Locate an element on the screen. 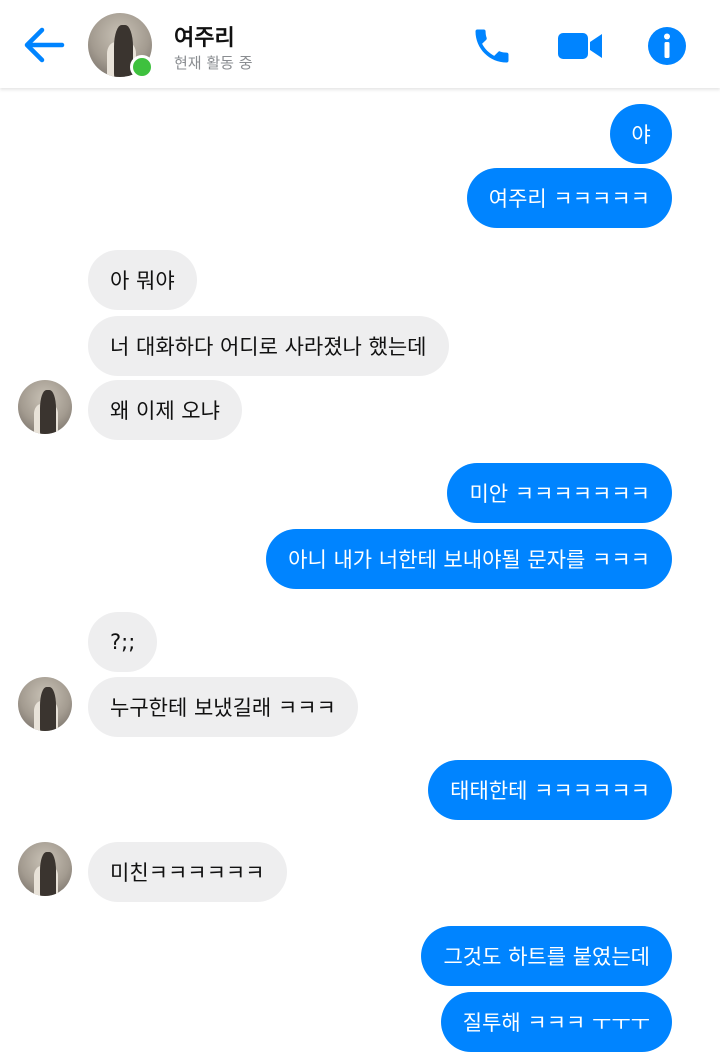  online-status-indicator is located at coordinates (142, 67).